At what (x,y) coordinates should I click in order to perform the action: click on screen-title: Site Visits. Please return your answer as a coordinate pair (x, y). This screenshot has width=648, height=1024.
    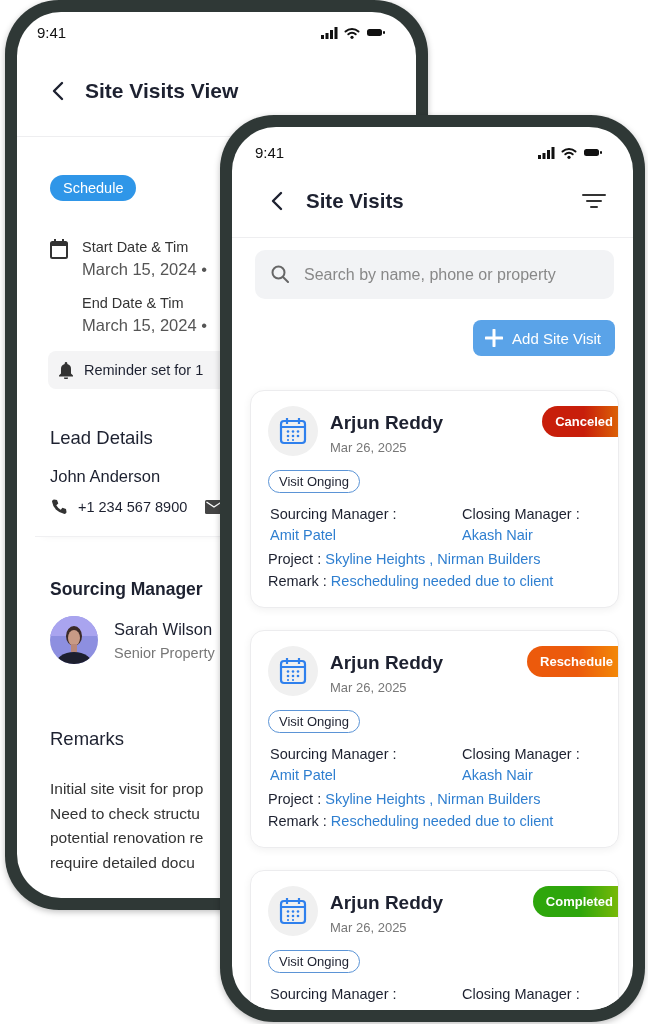
    Looking at the image, I should click on (355, 201).